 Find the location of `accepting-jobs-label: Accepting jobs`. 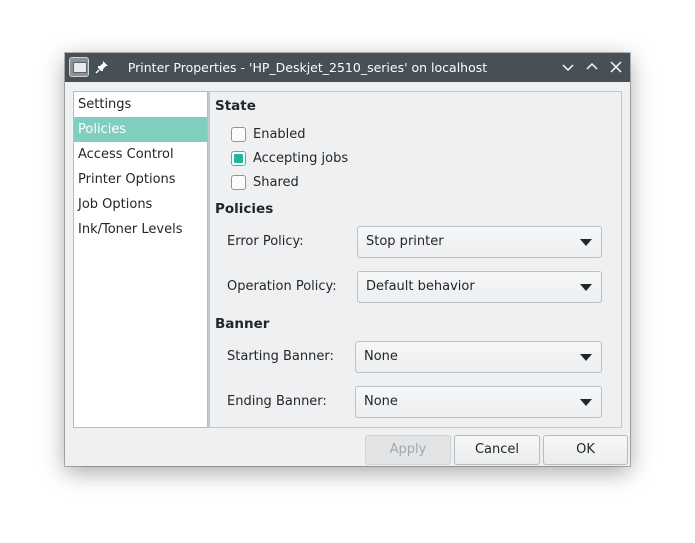

accepting-jobs-label: Accepting jobs is located at coordinates (301, 158).